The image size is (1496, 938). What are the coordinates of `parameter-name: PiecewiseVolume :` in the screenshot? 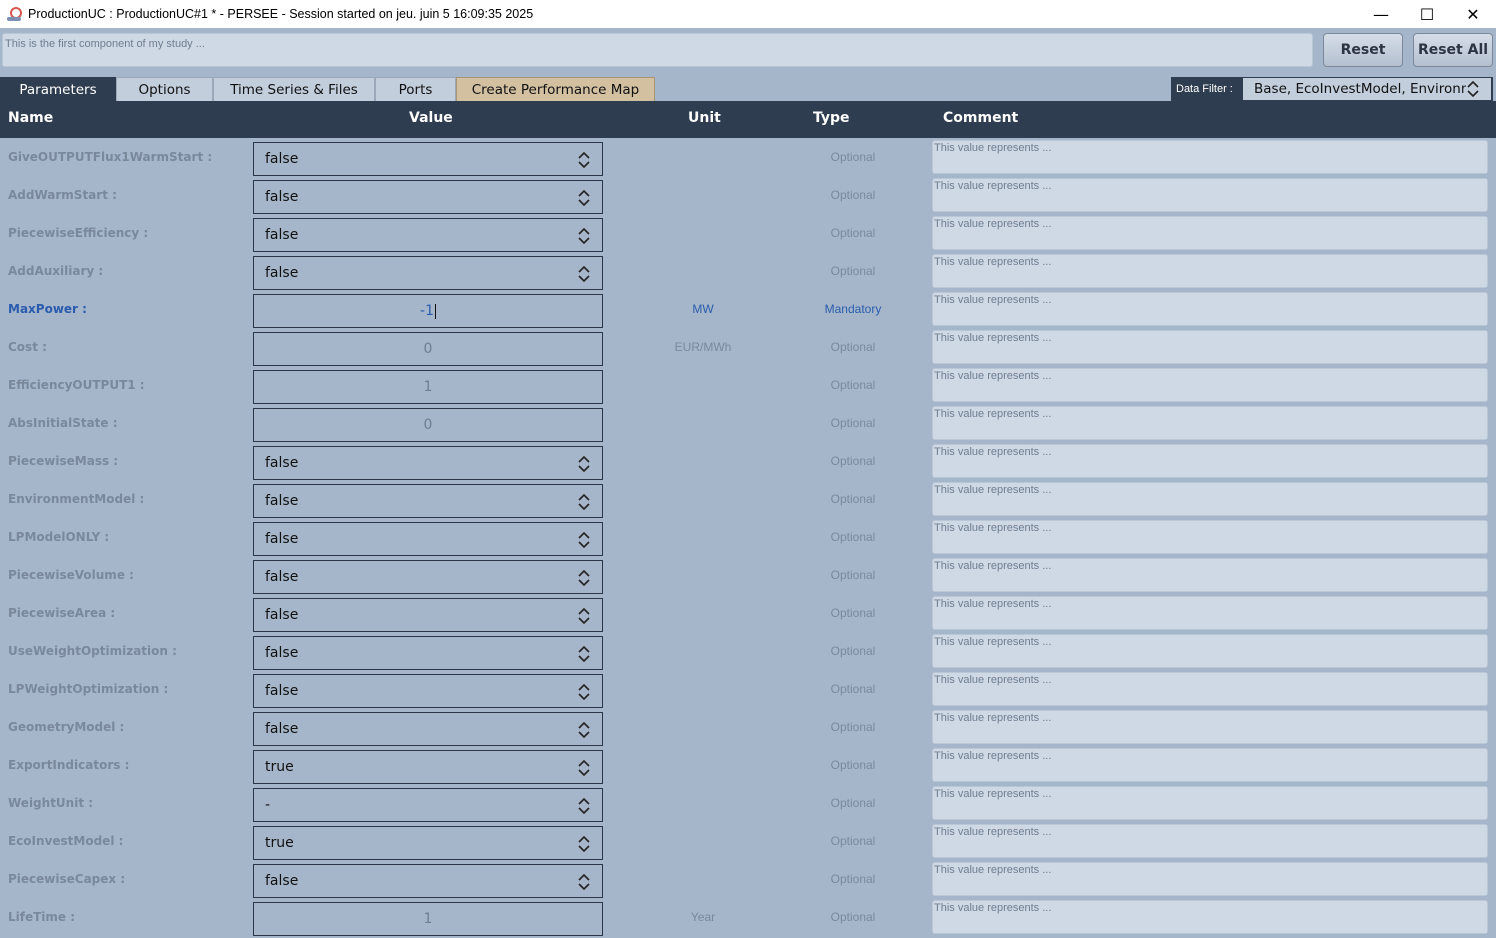 It's located at (71, 575).